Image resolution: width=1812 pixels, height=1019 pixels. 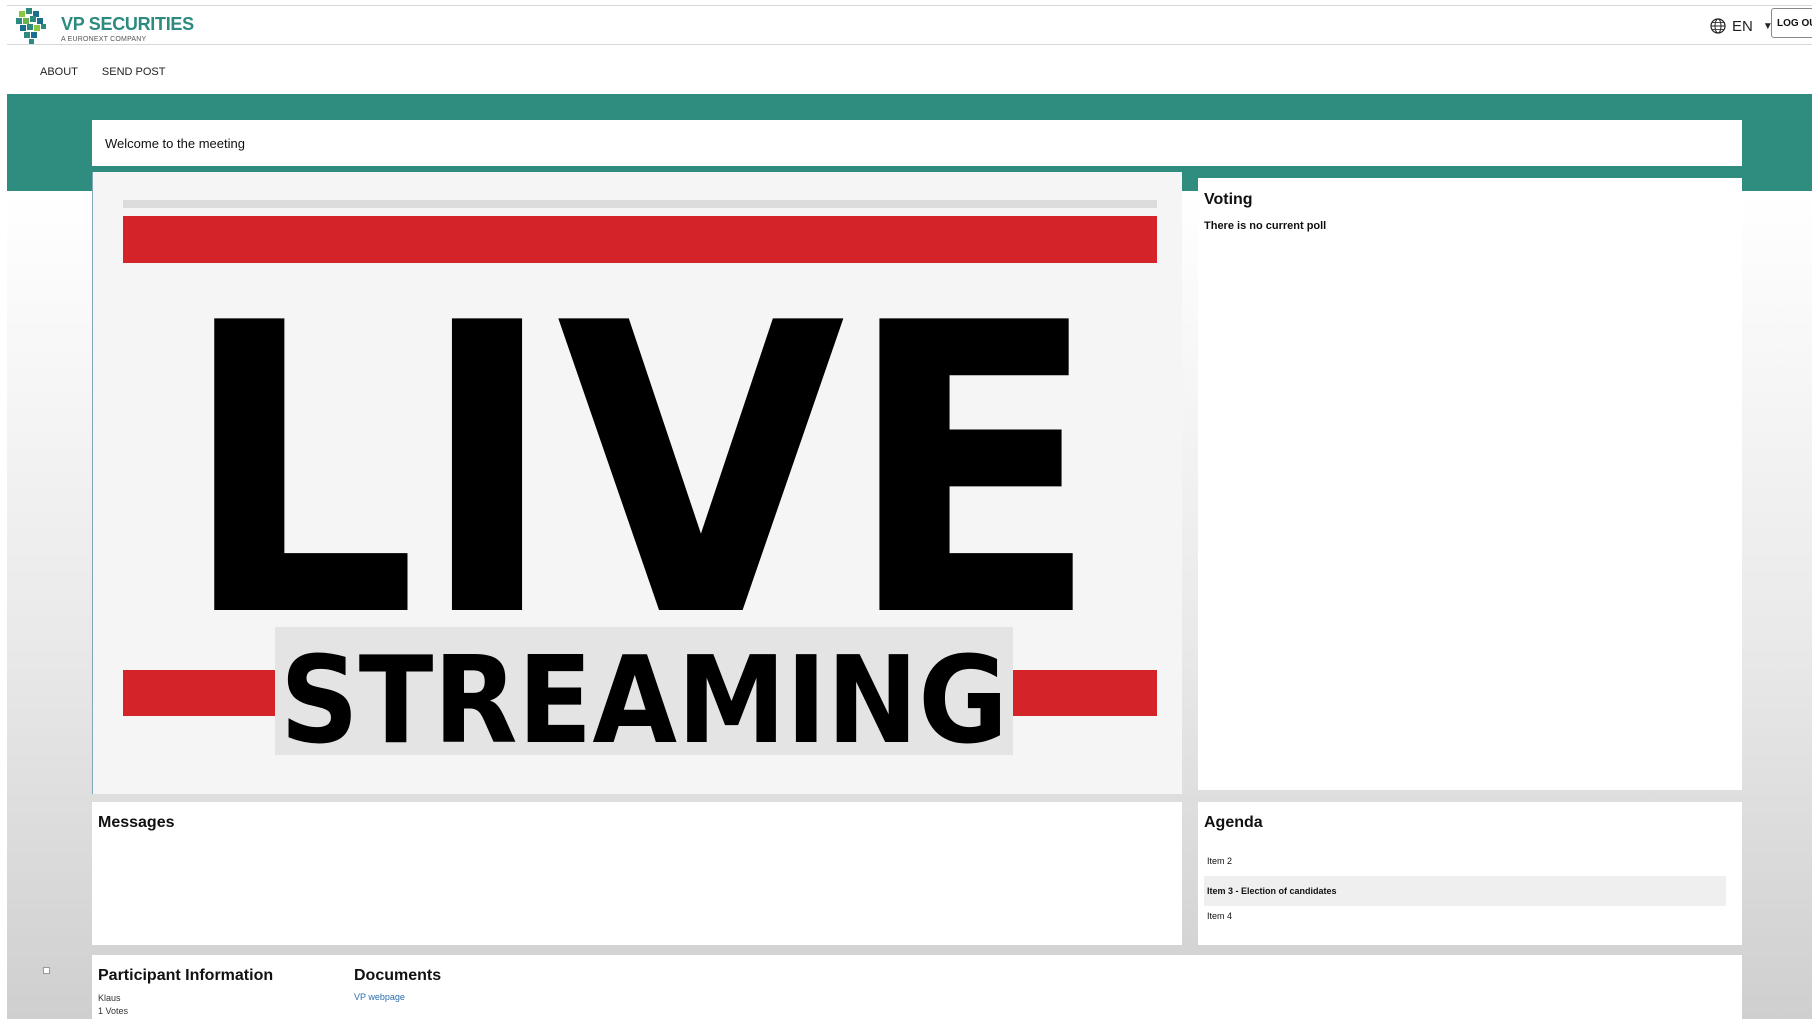 I want to click on vp-securities-logo: VP SECURITIES A EURONEXT COMPANY, so click(x=113, y=27).